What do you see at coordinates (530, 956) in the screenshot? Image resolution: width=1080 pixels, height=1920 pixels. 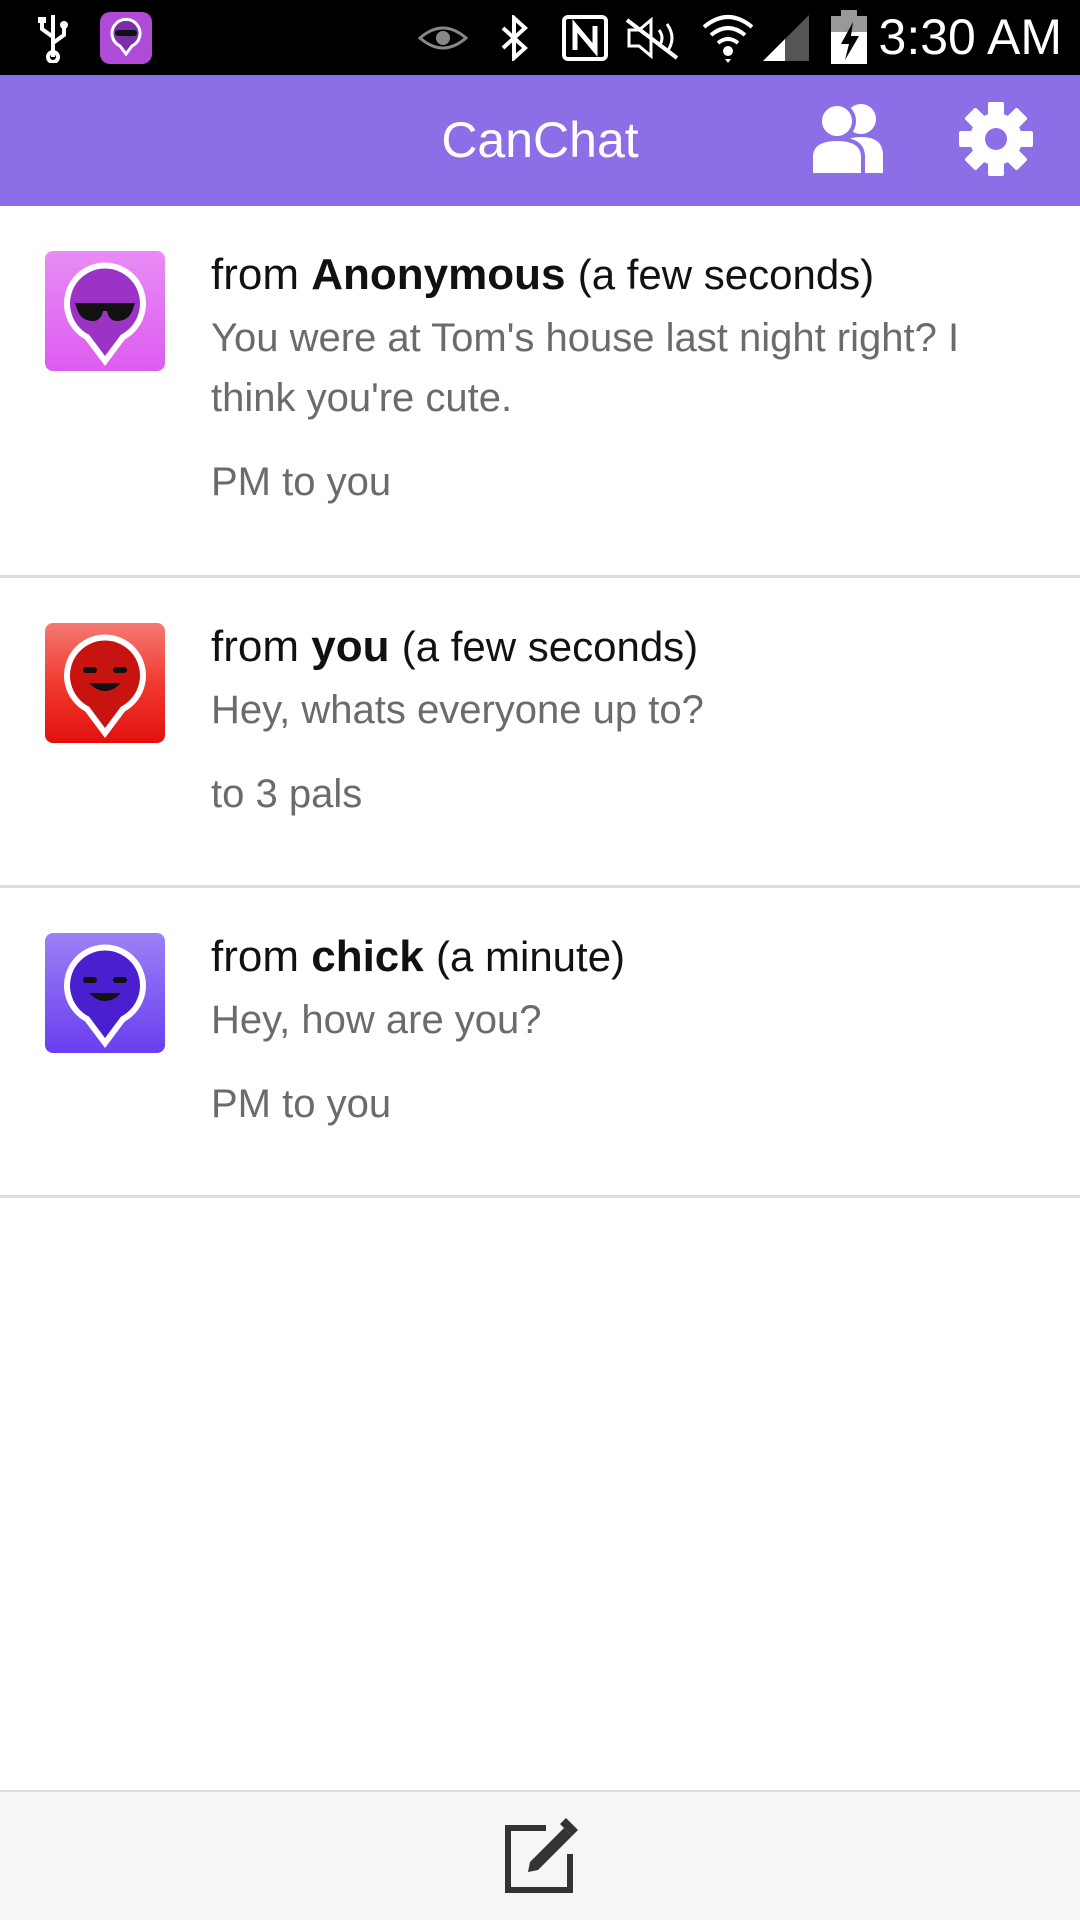 I see `message-time: (a minute)` at bounding box center [530, 956].